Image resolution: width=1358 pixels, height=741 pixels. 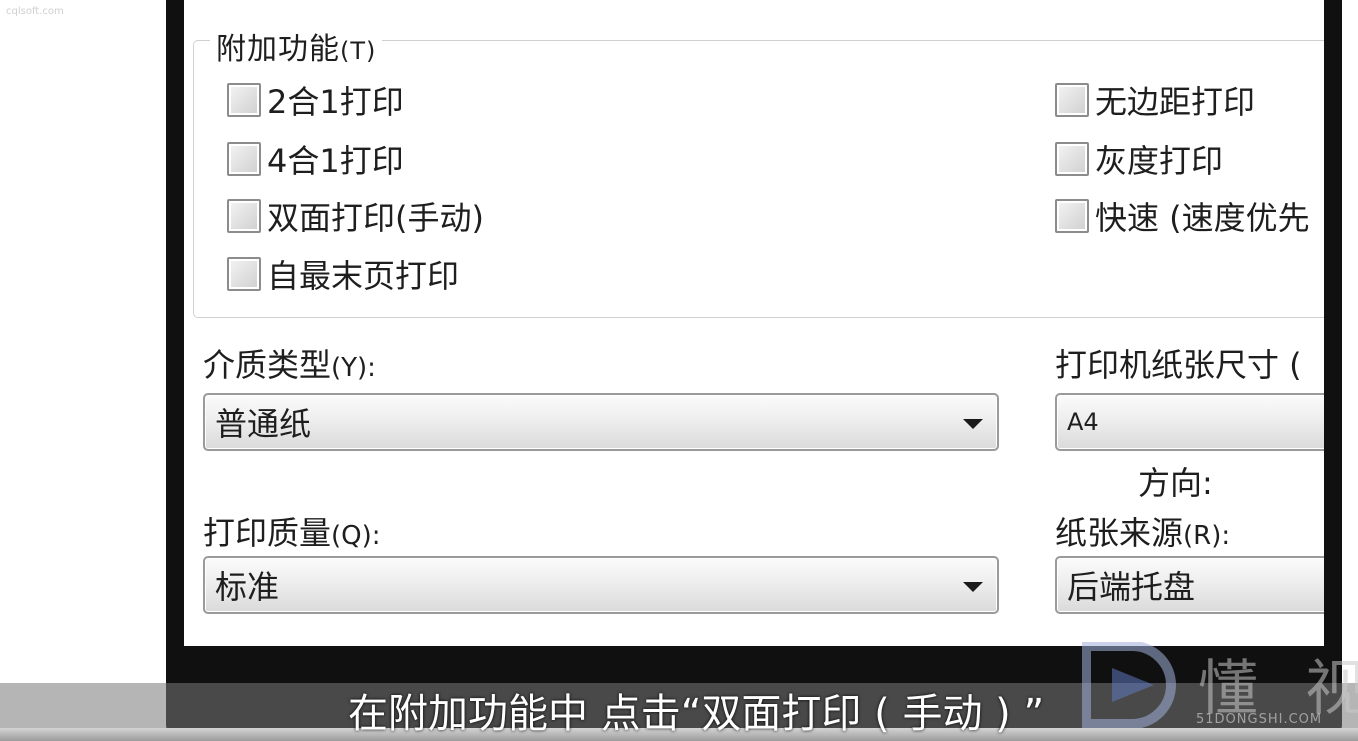 I want to click on print-quality-dropdown: 标准, so click(x=601, y=585).